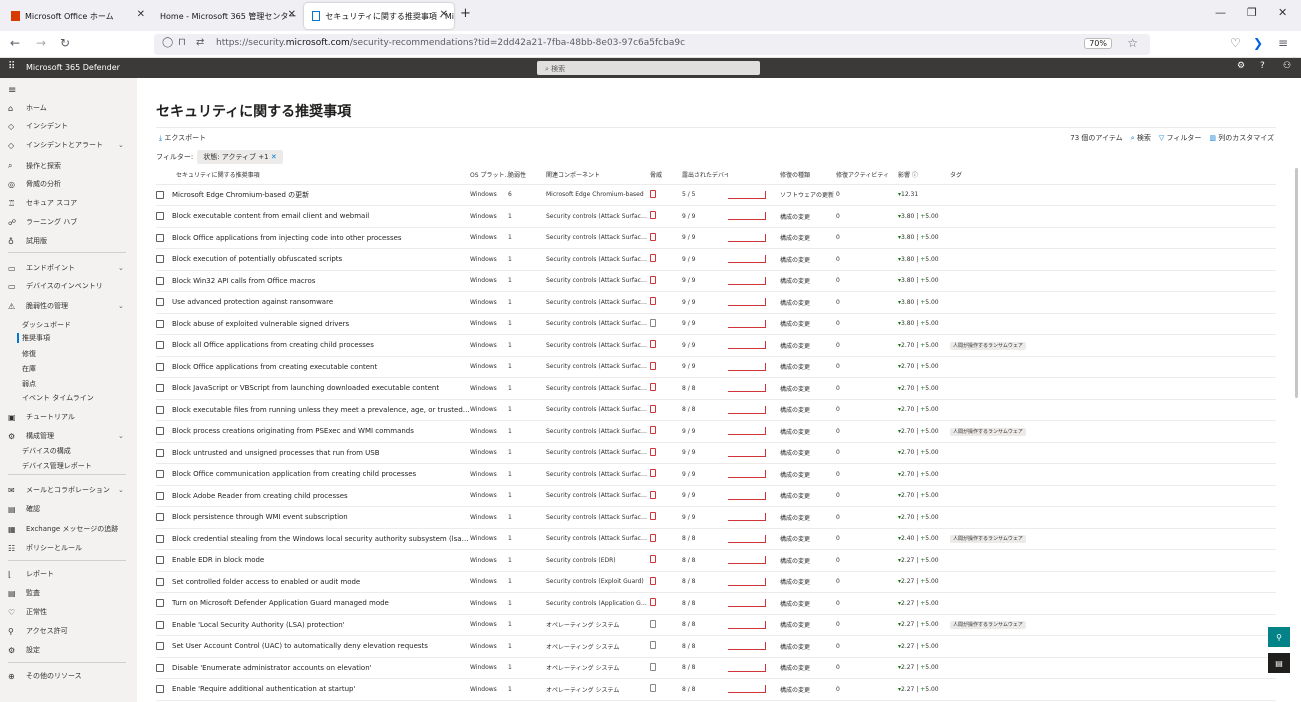  I want to click on column-header-7: 修復の種類, so click(808, 175).